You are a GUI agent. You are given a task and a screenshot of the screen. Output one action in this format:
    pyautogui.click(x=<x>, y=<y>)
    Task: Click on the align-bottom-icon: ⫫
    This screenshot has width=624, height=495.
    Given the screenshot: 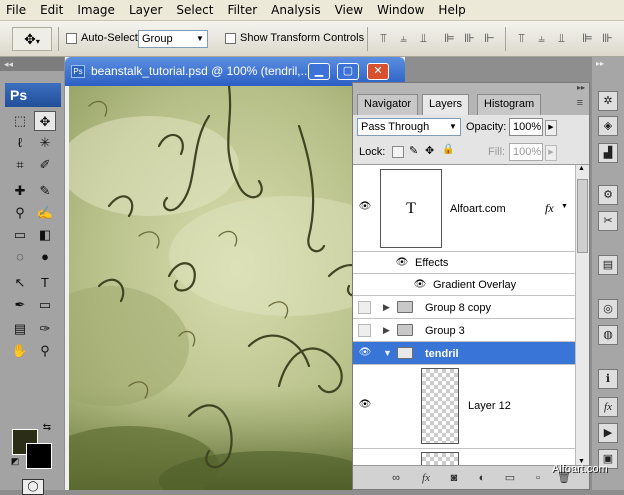 What is the action you would take?
    pyautogui.click(x=423, y=38)
    